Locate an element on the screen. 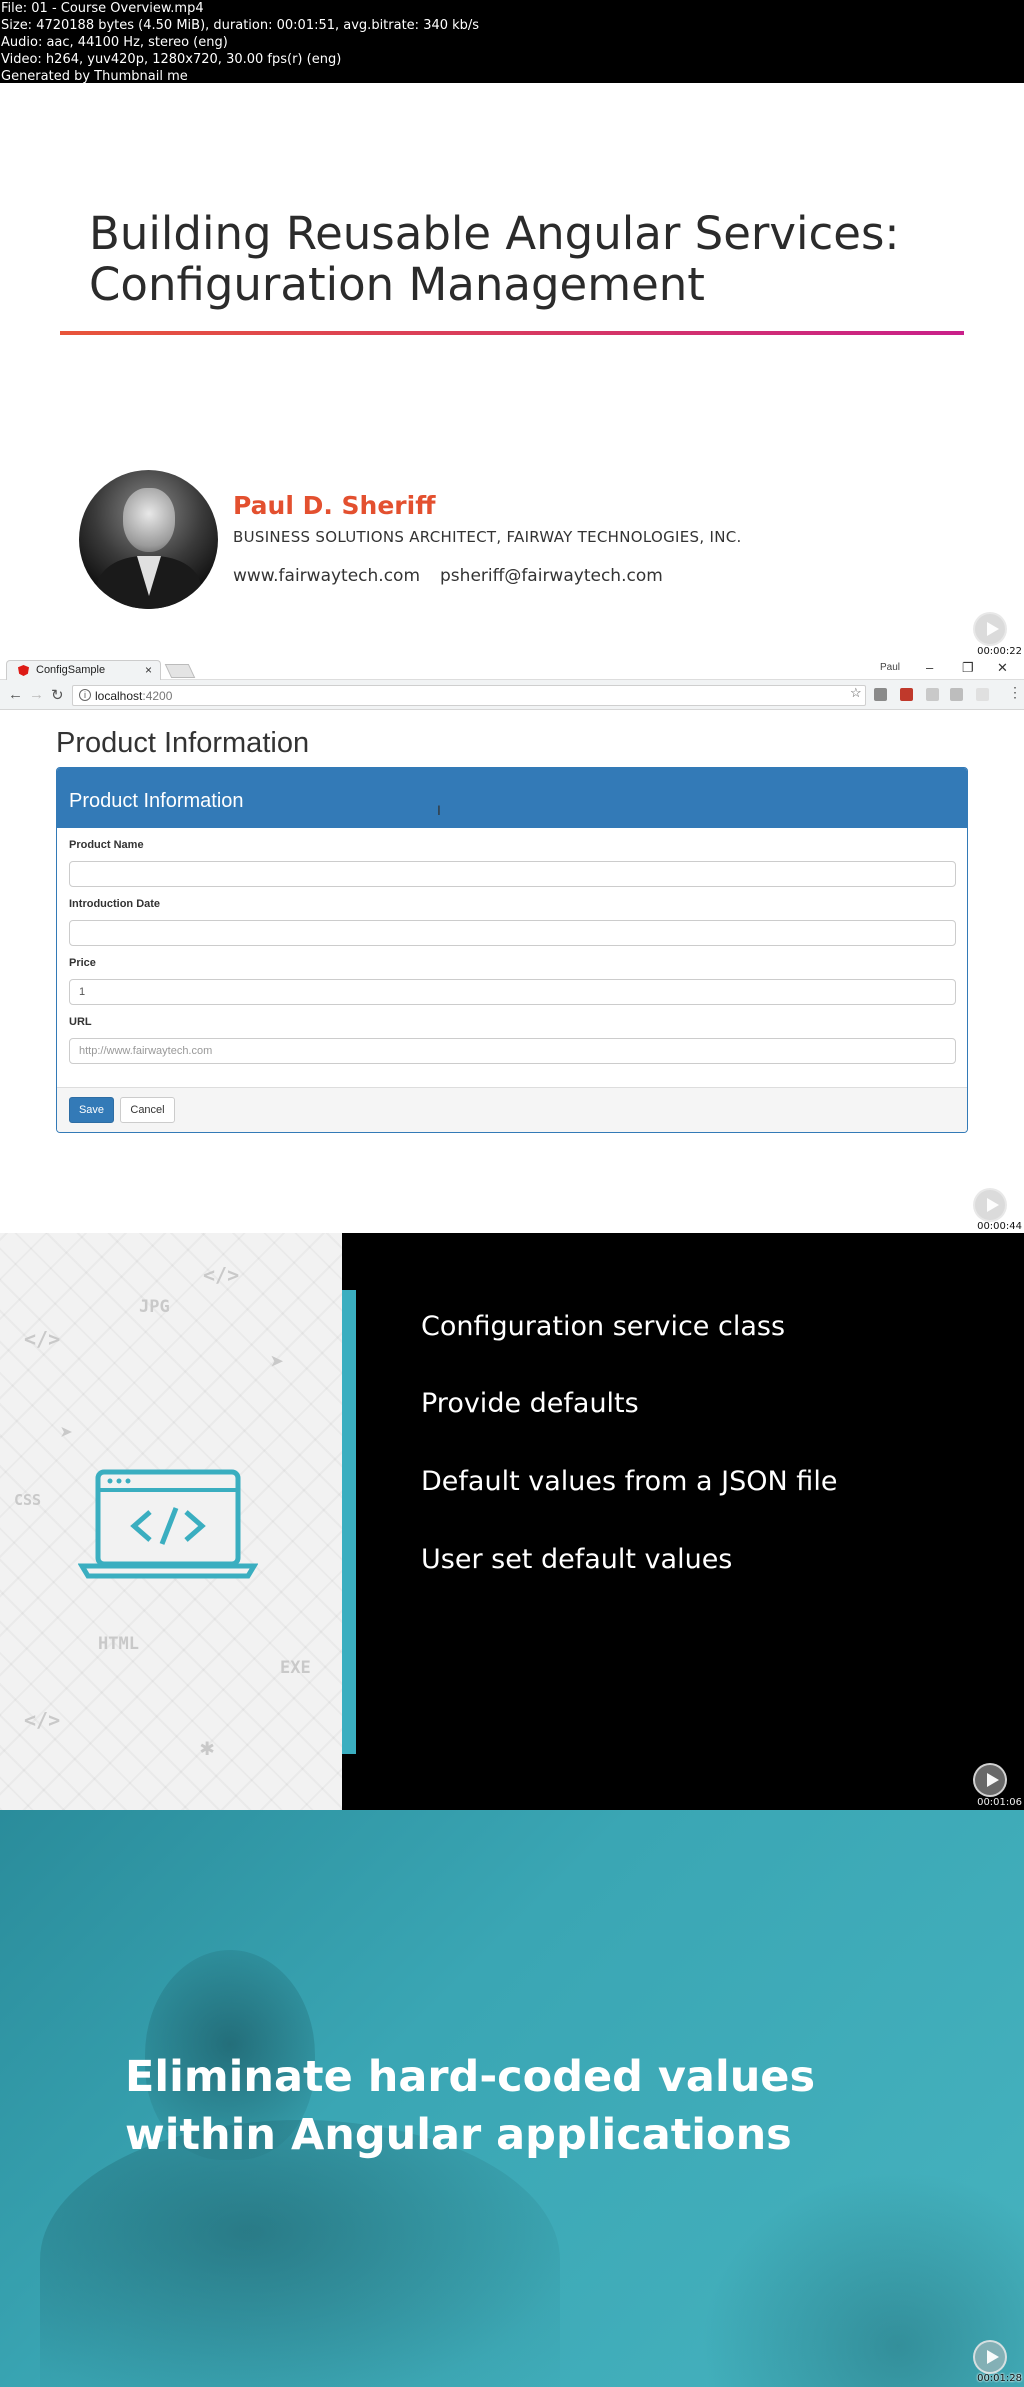 This screenshot has width=1024, height=2387. product-name-label: Product Name is located at coordinates (106, 845).